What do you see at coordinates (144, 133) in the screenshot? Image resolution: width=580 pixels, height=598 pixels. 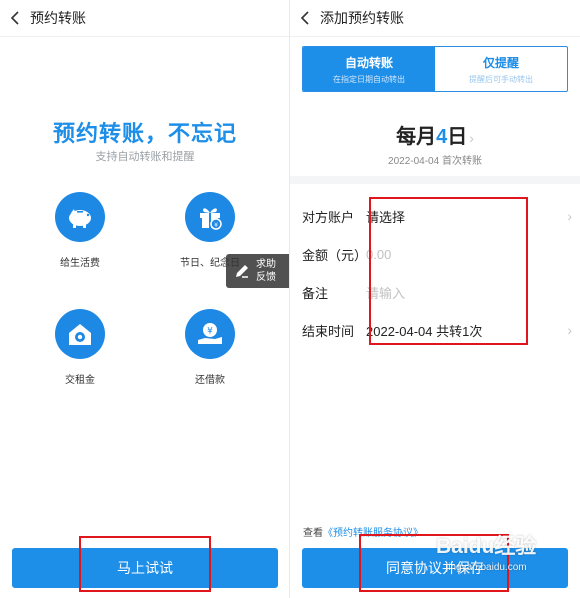 I see `hero-title: 预约转账，不忘记` at bounding box center [144, 133].